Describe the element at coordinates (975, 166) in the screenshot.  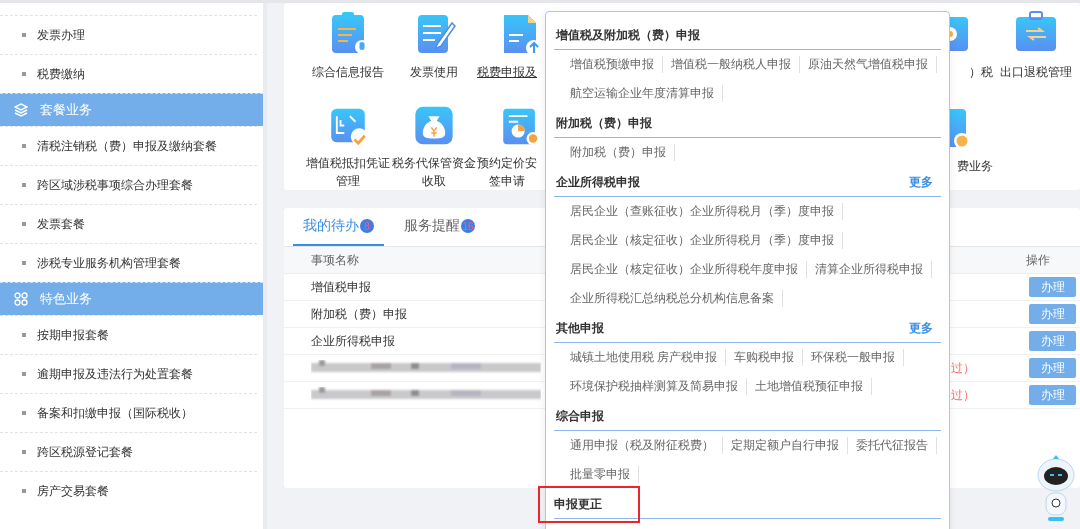
I see `service-label: 费业务` at that location.